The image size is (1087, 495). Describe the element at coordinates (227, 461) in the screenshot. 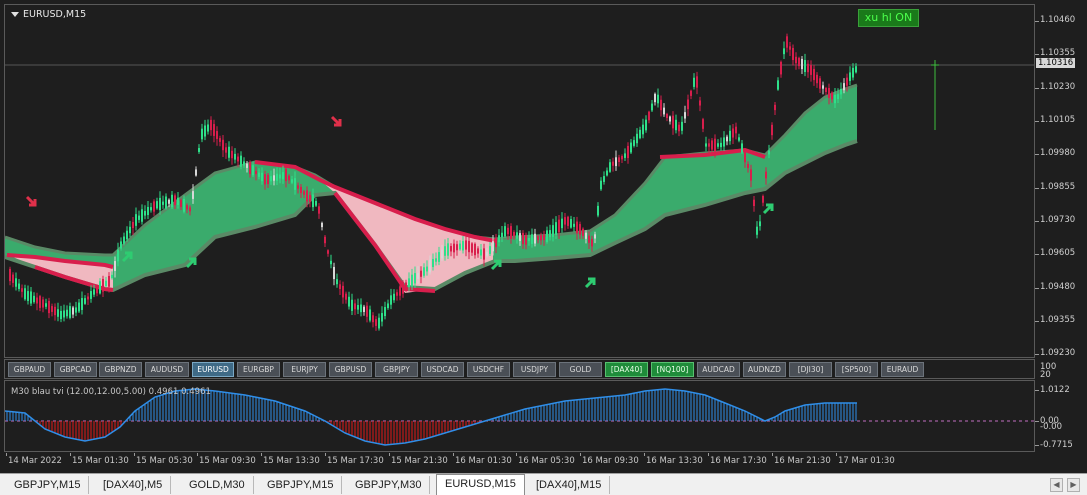

I see `time-axis-label: 15 Mar 09:30` at that location.